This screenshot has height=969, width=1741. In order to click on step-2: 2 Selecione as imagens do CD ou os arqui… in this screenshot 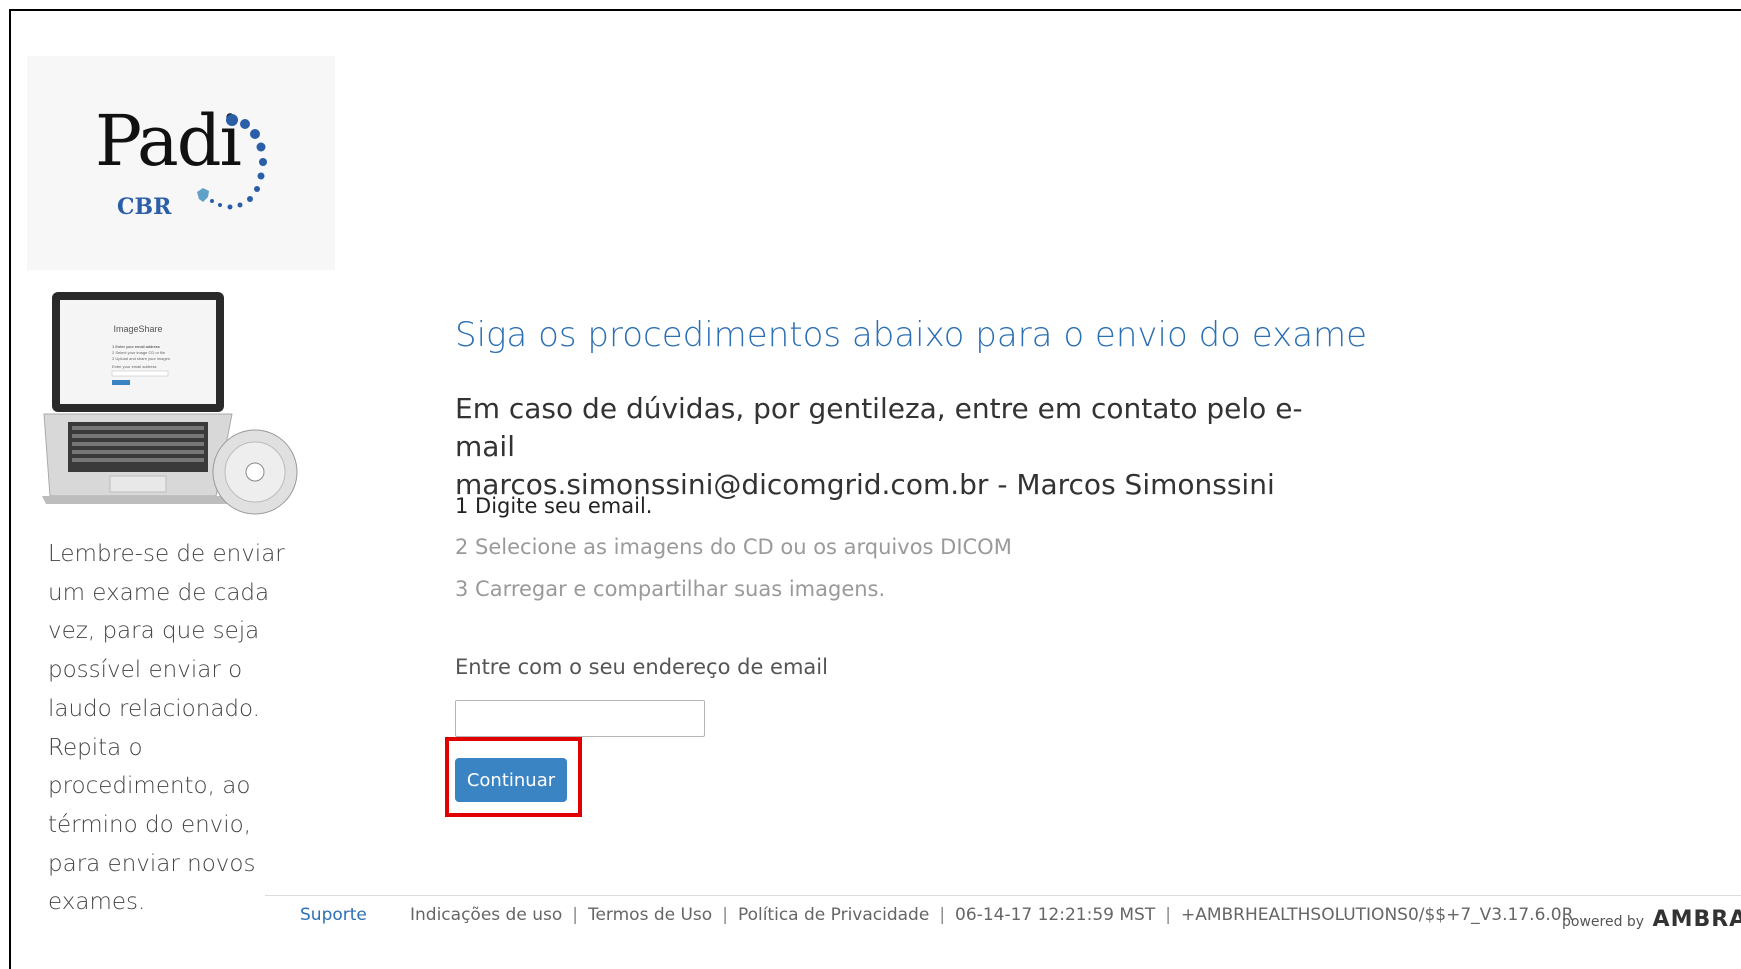, I will do `click(733, 547)`.